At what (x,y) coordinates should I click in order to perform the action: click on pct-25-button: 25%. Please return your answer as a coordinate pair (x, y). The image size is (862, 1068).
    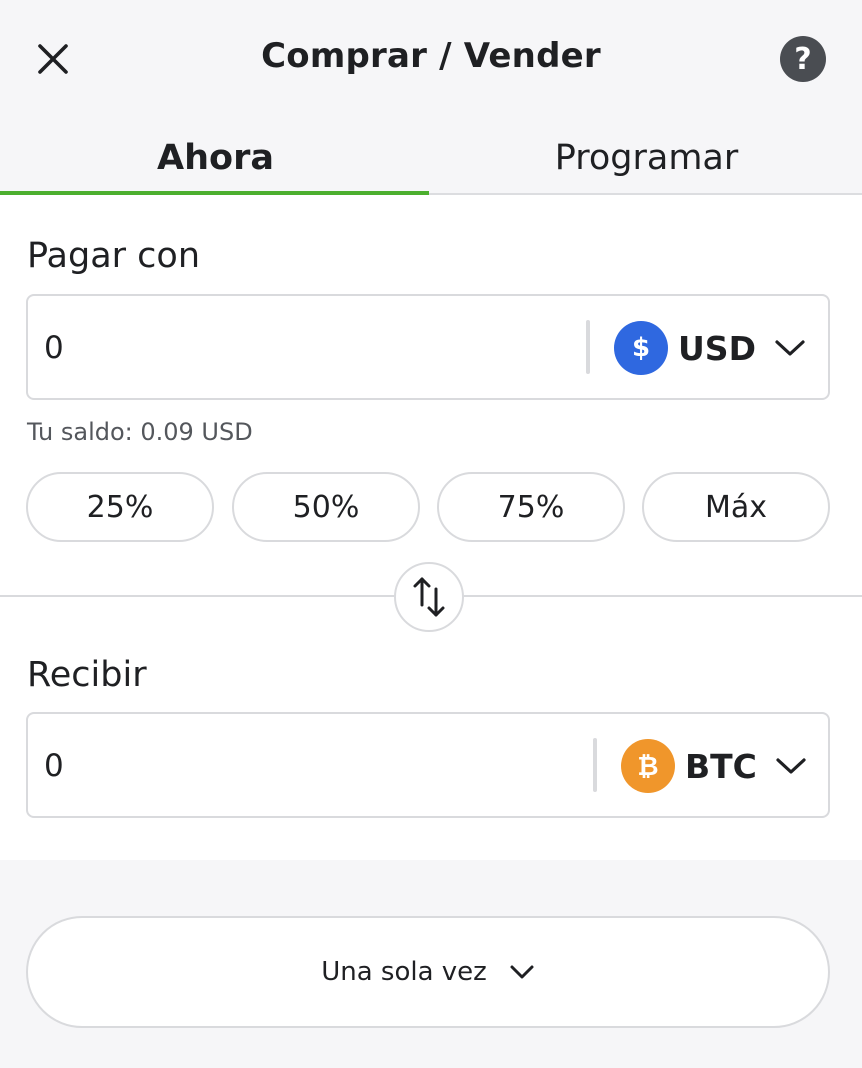
    Looking at the image, I should click on (120, 507).